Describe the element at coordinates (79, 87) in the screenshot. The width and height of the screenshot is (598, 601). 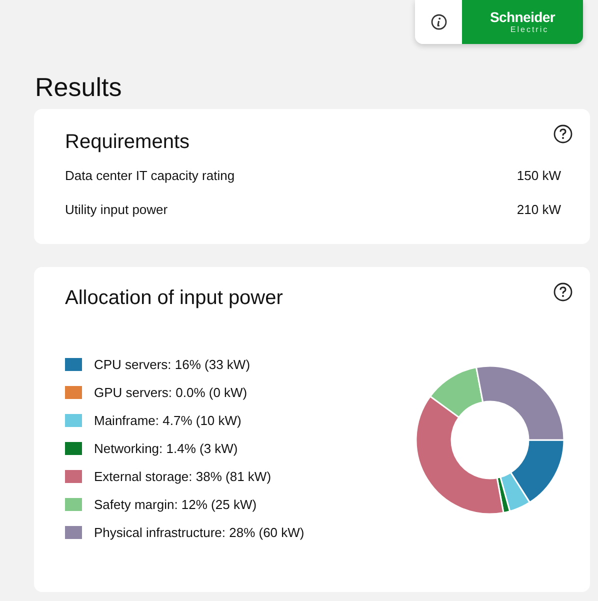
I see `page-title: Results` at that location.